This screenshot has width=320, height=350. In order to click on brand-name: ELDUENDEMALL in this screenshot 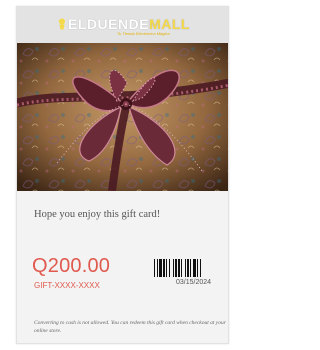, I will do `click(129, 24)`.